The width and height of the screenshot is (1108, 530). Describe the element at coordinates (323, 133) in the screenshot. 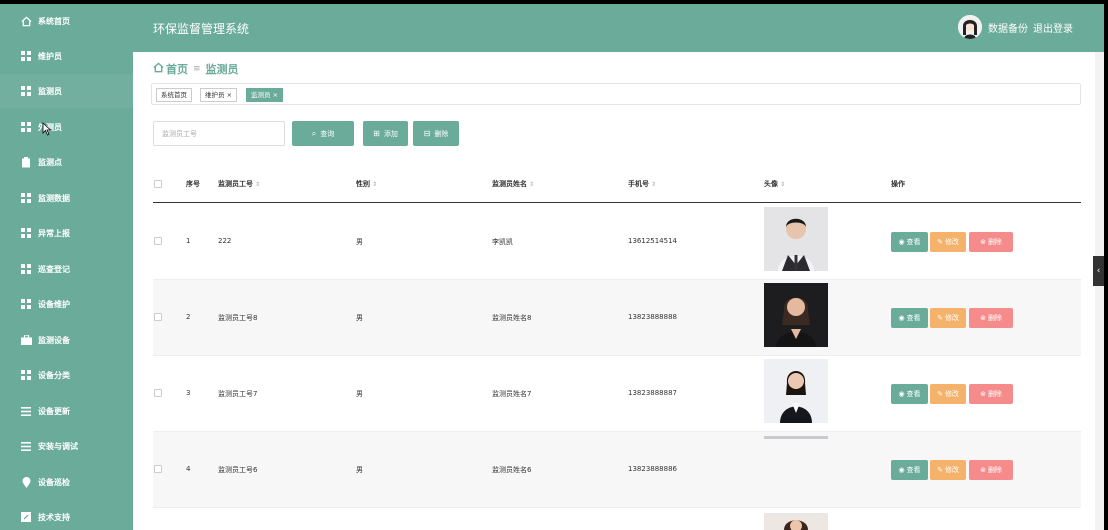

I see `query-button: ⌕ 查询` at that location.